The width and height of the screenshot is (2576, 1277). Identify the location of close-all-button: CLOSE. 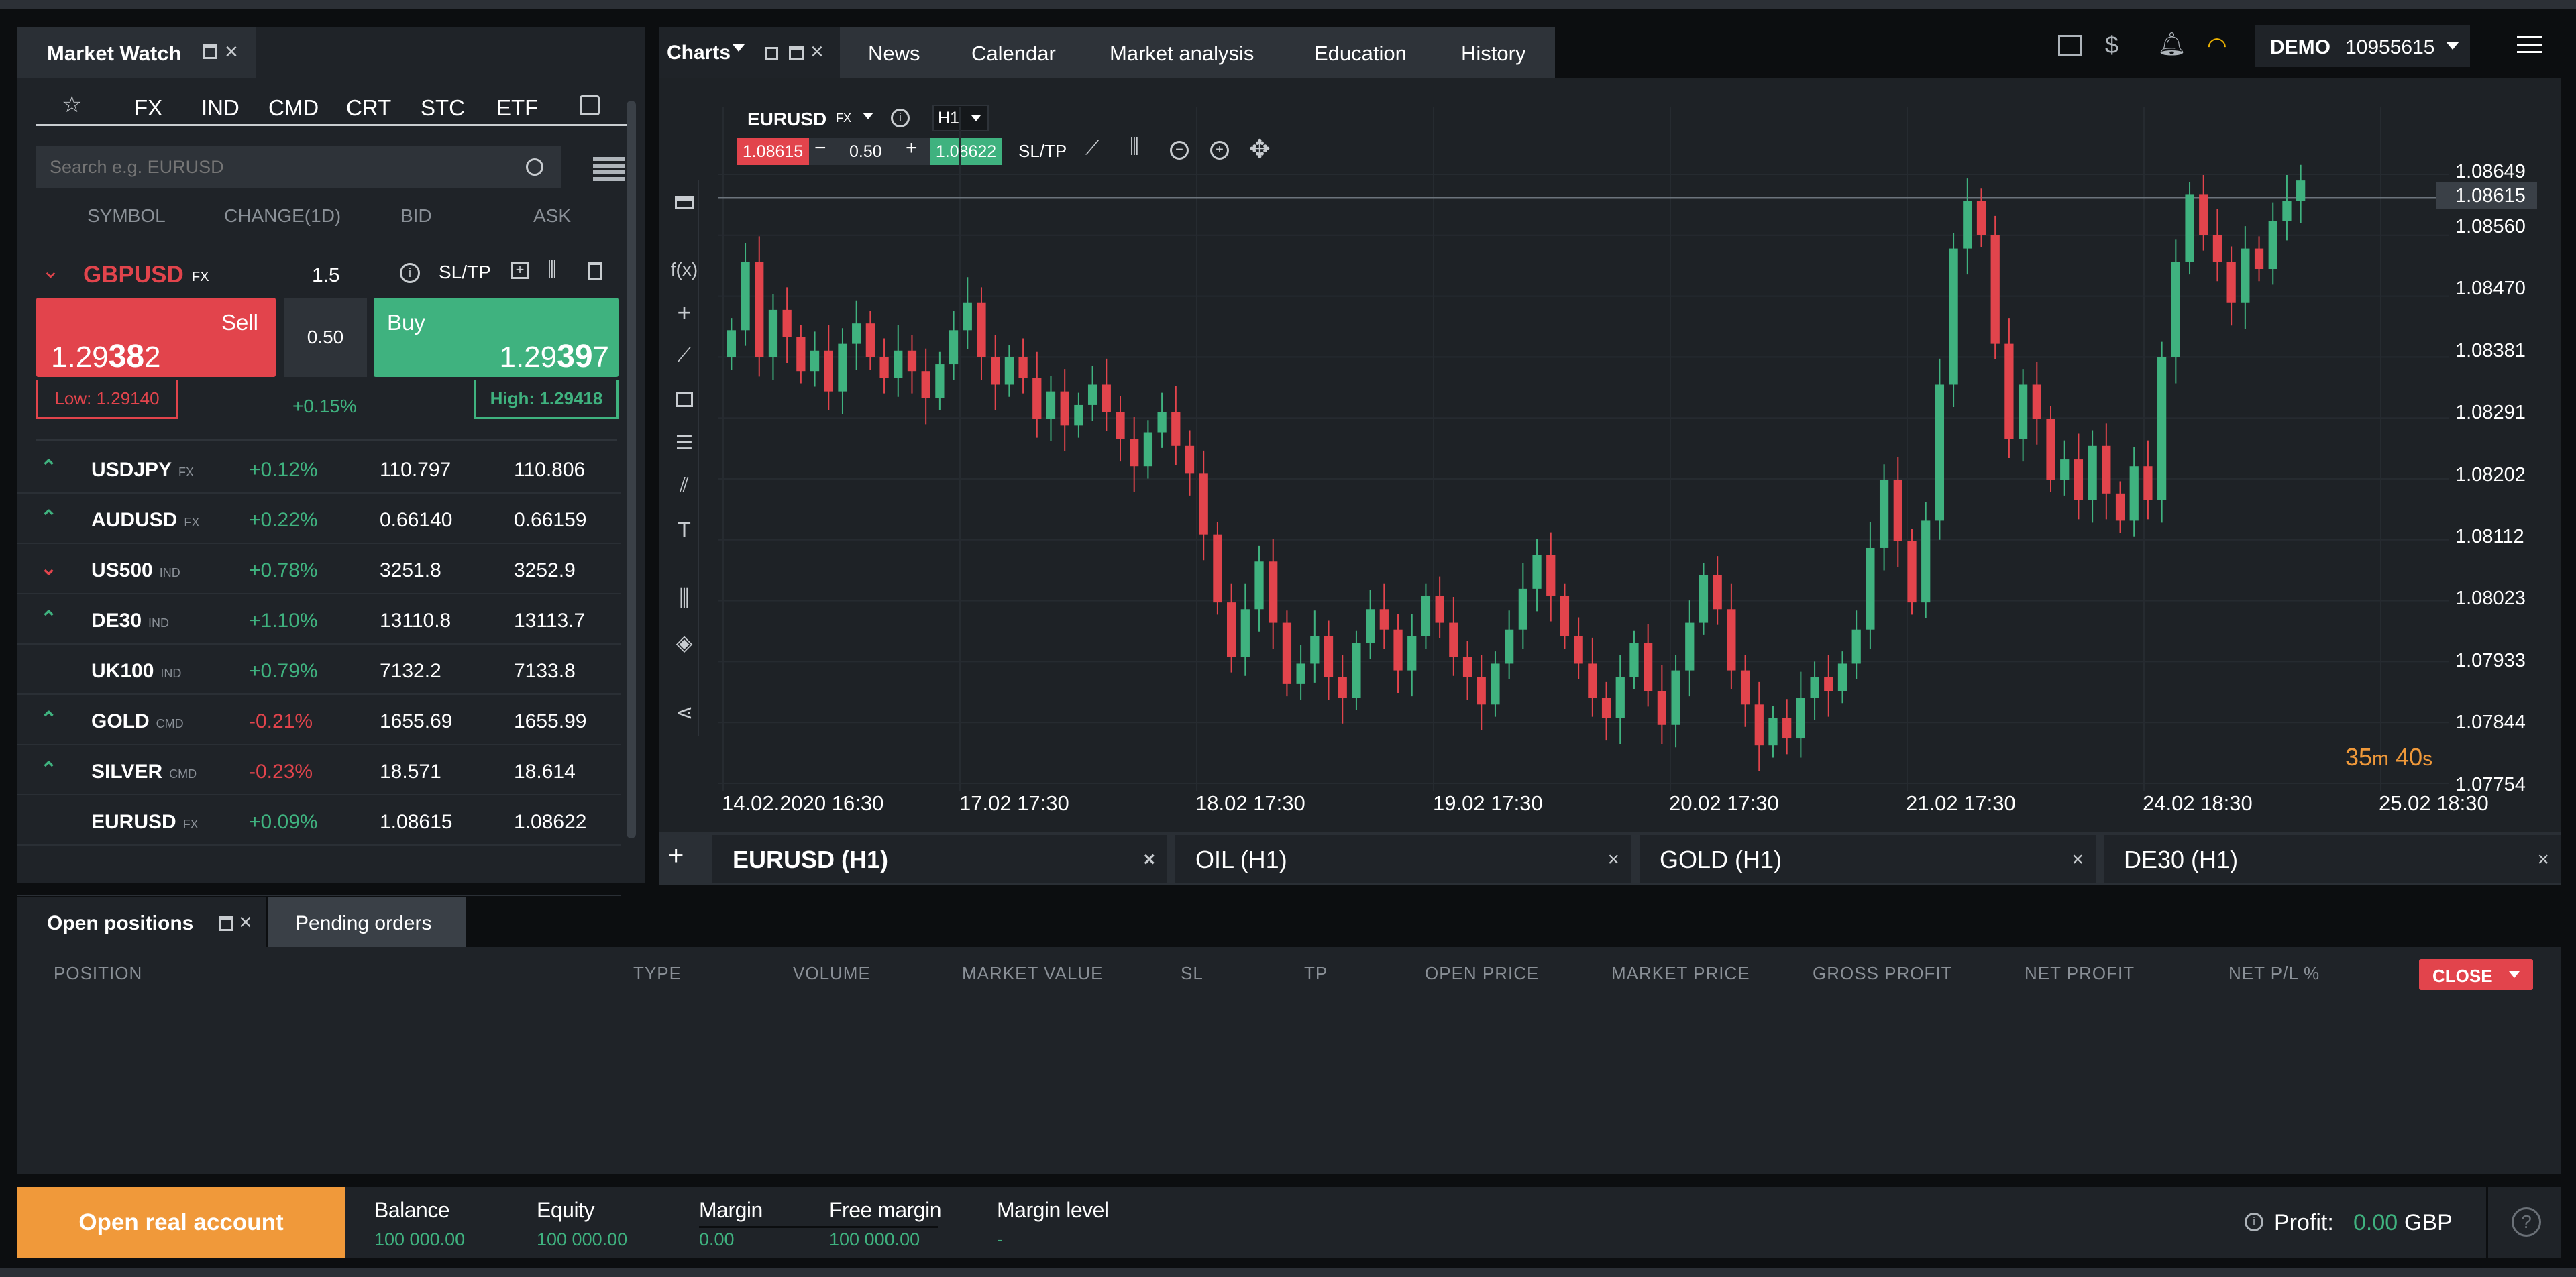
(2476, 974).